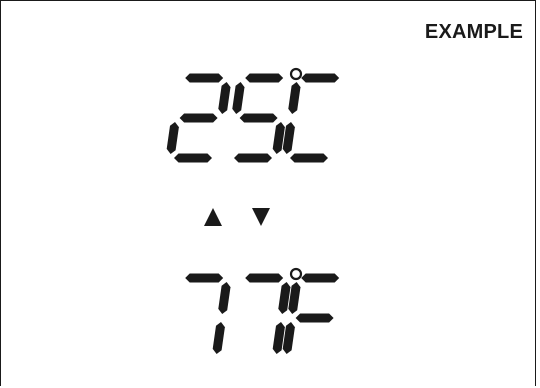  I want to click on celsius-reading, so click(253, 115).